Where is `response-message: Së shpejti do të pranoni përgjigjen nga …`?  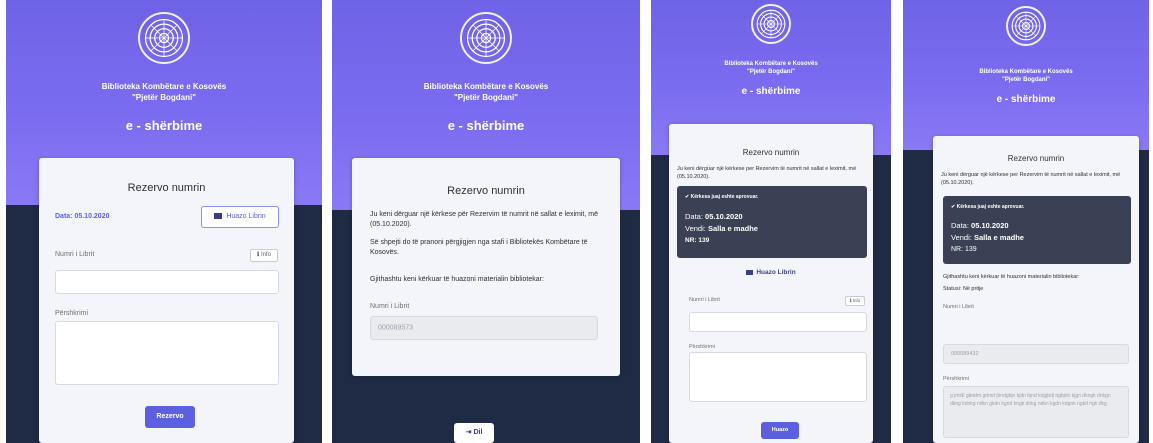 response-message: Së shpejti do të pranoni përgjigjen nga … is located at coordinates (479, 248).